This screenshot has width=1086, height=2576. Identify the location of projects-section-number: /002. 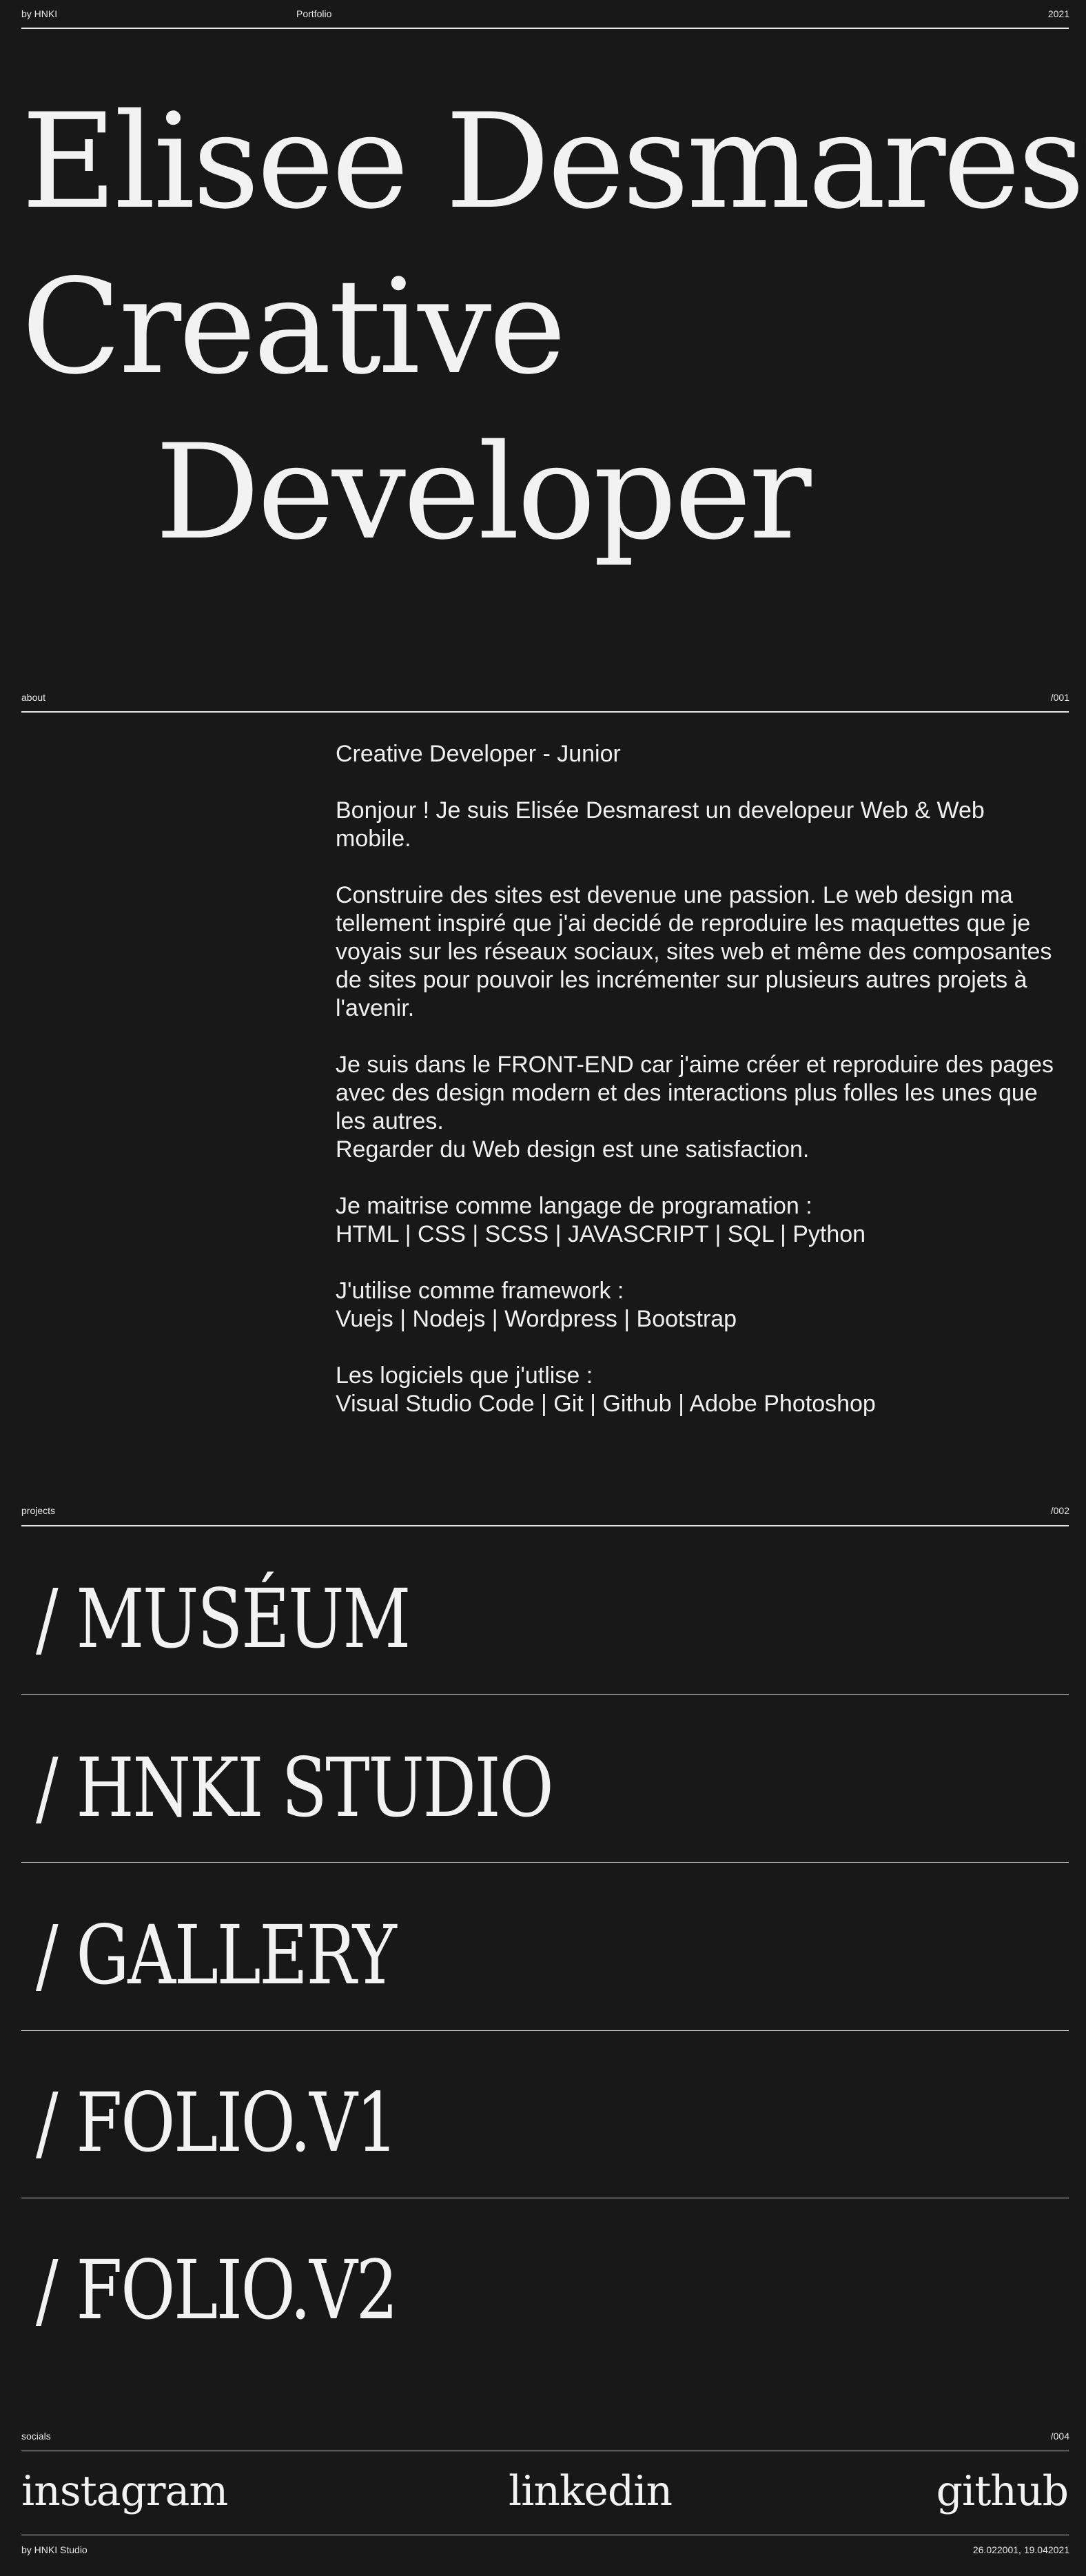
(1059, 1510).